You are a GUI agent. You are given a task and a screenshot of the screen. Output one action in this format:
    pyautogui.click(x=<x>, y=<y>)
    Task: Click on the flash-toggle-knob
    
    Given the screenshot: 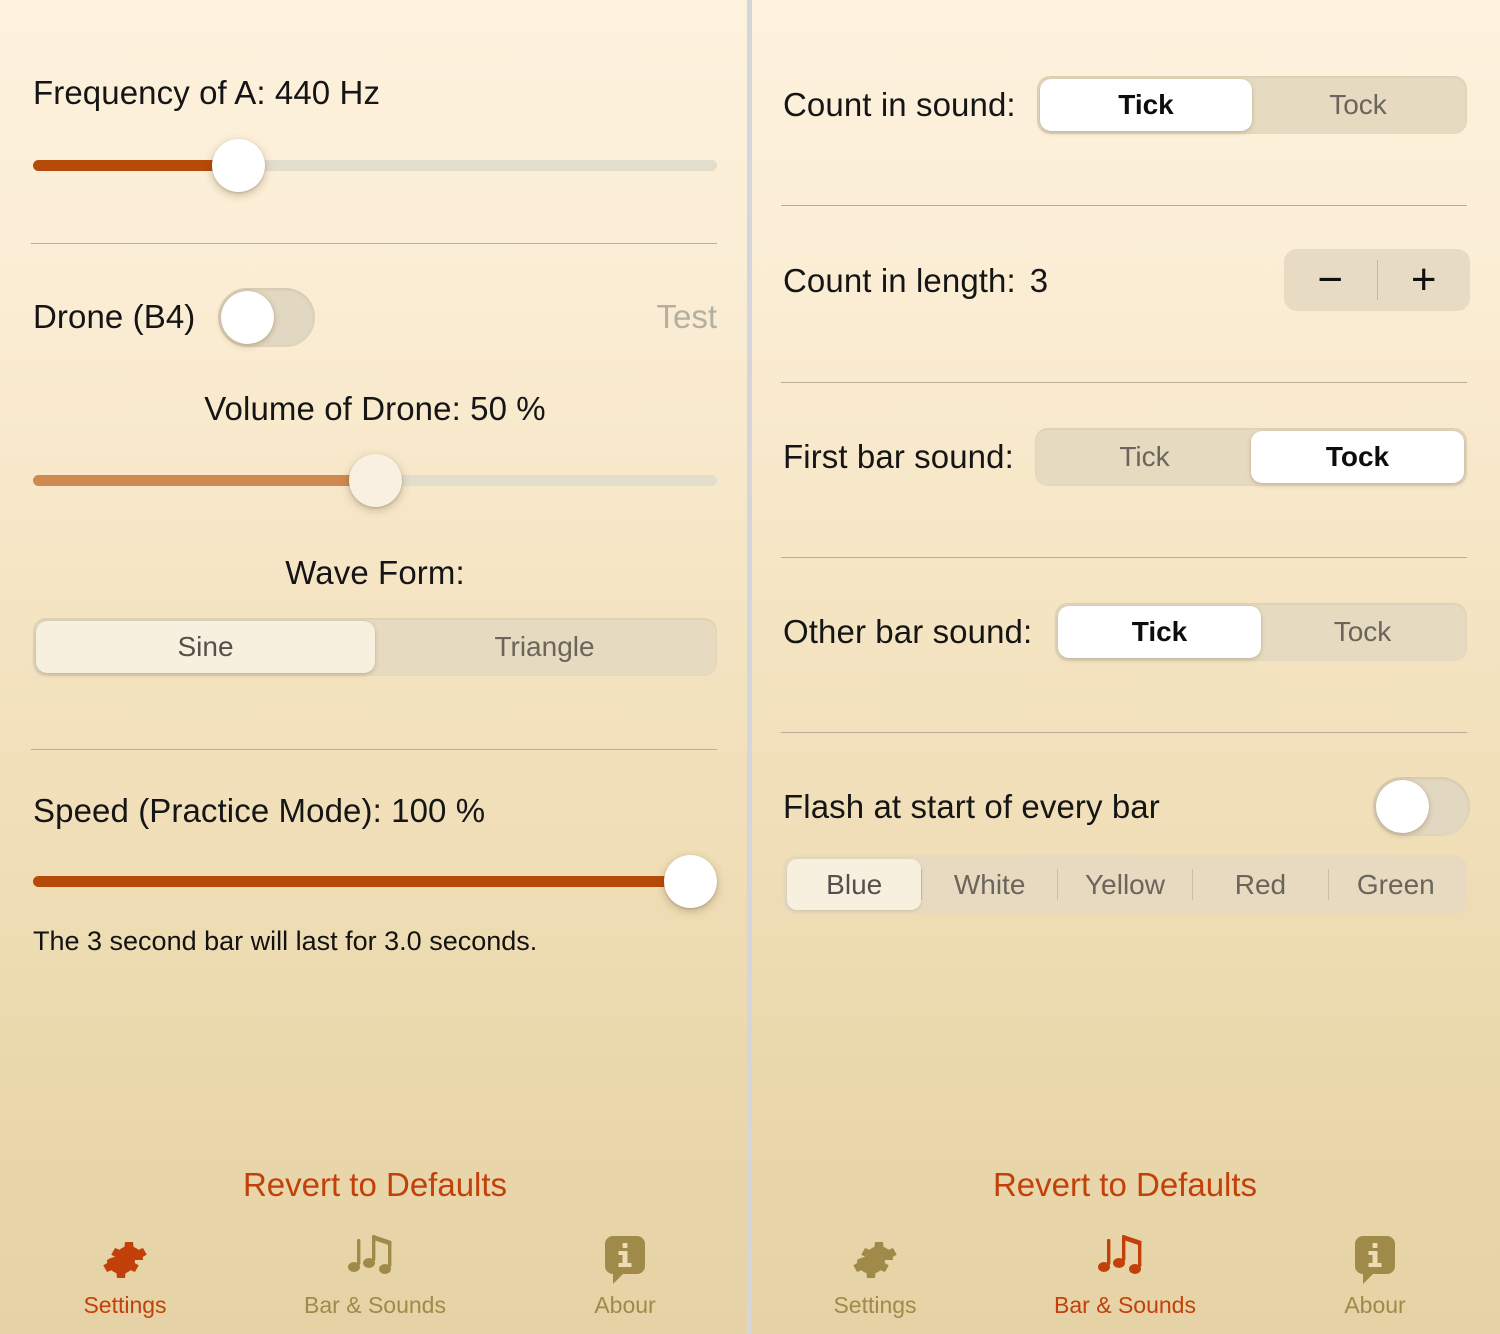 What is the action you would take?
    pyautogui.click(x=1402, y=806)
    